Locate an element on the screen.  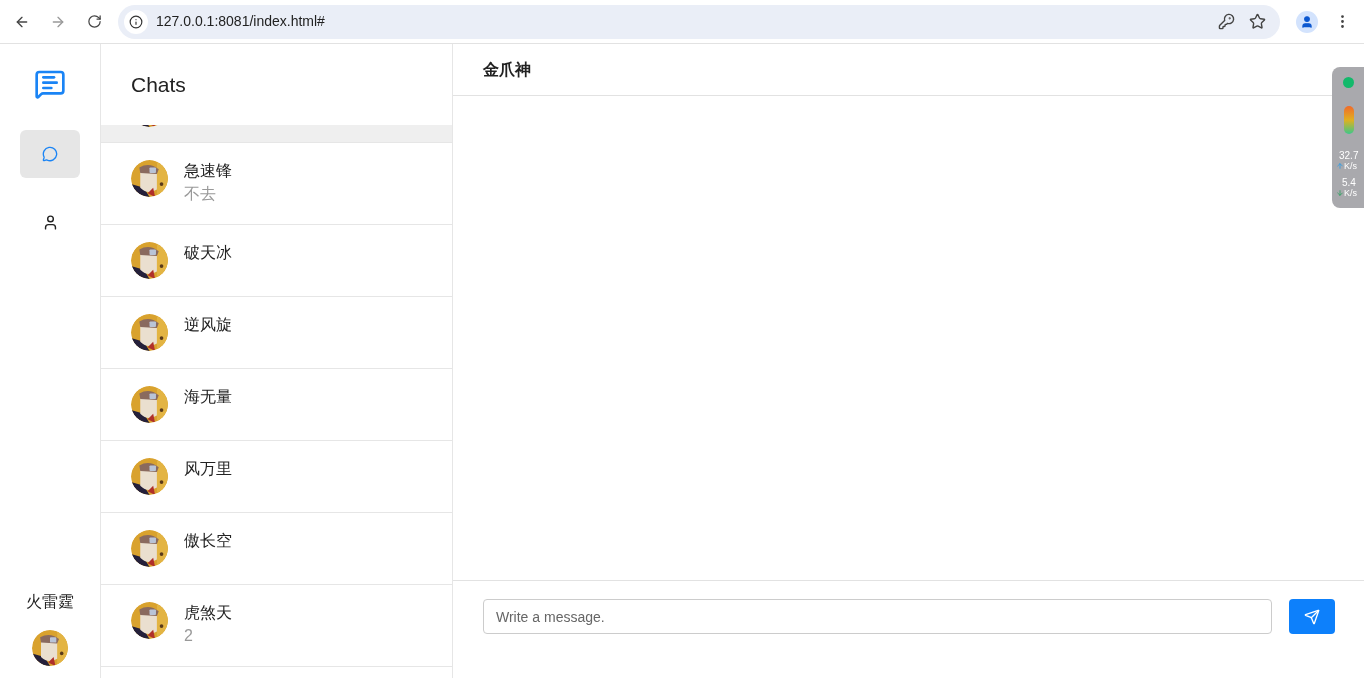
chats-title: Chats is located at coordinates (158, 84).